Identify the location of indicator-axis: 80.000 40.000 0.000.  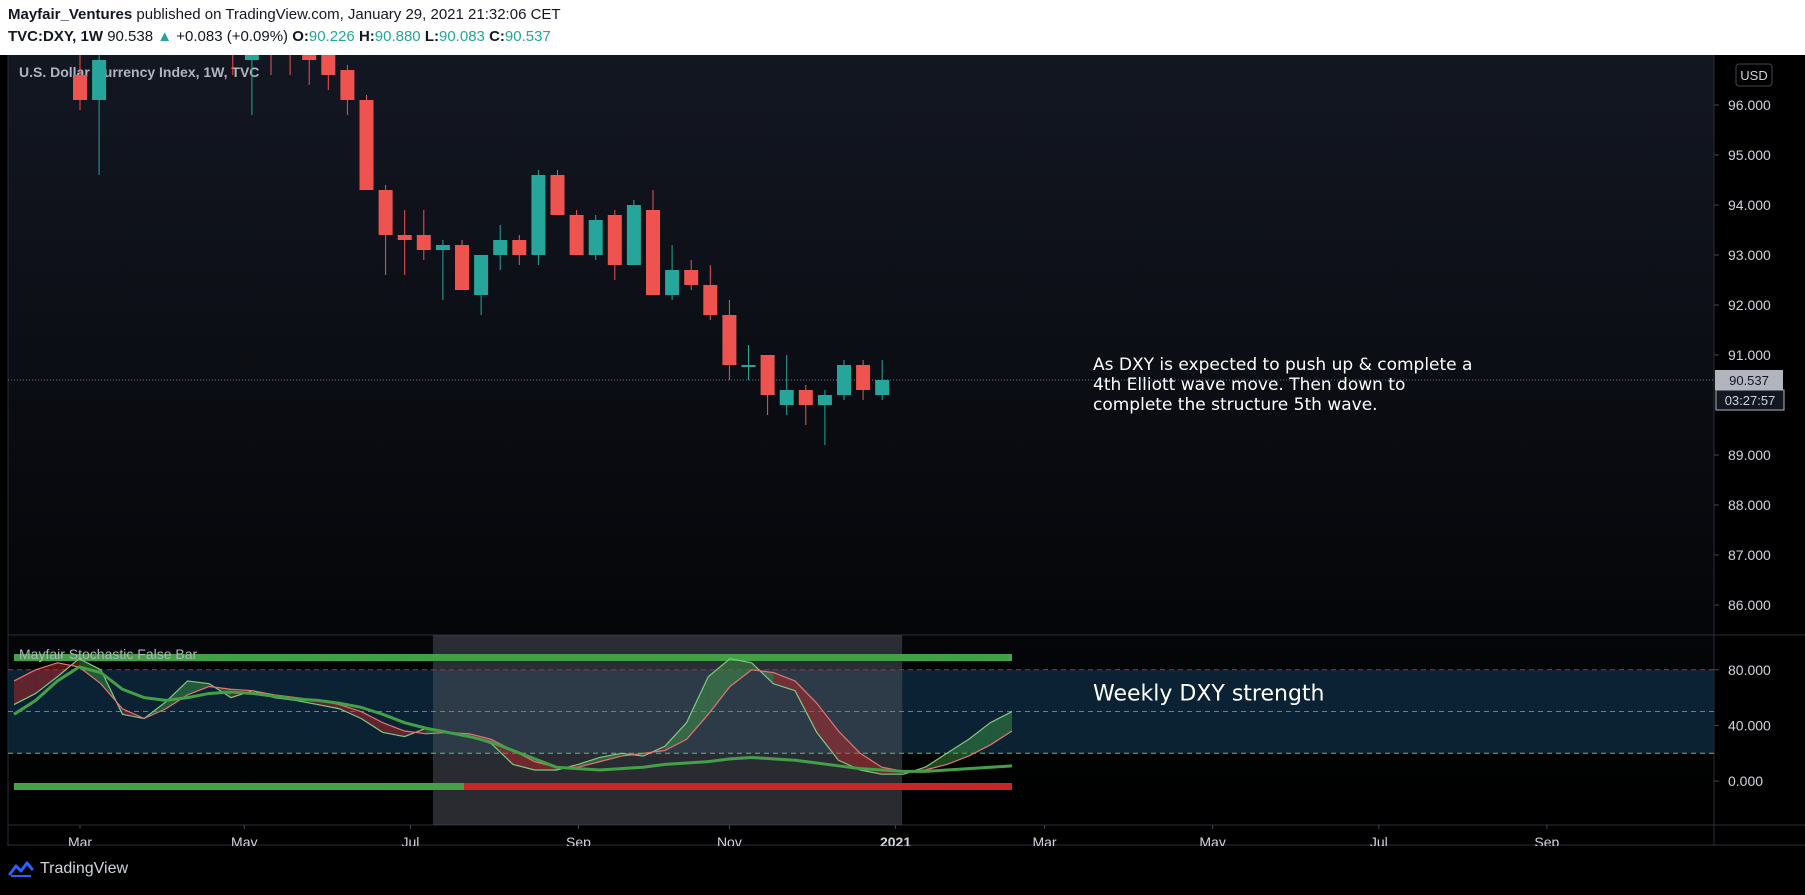
(1742, 725).